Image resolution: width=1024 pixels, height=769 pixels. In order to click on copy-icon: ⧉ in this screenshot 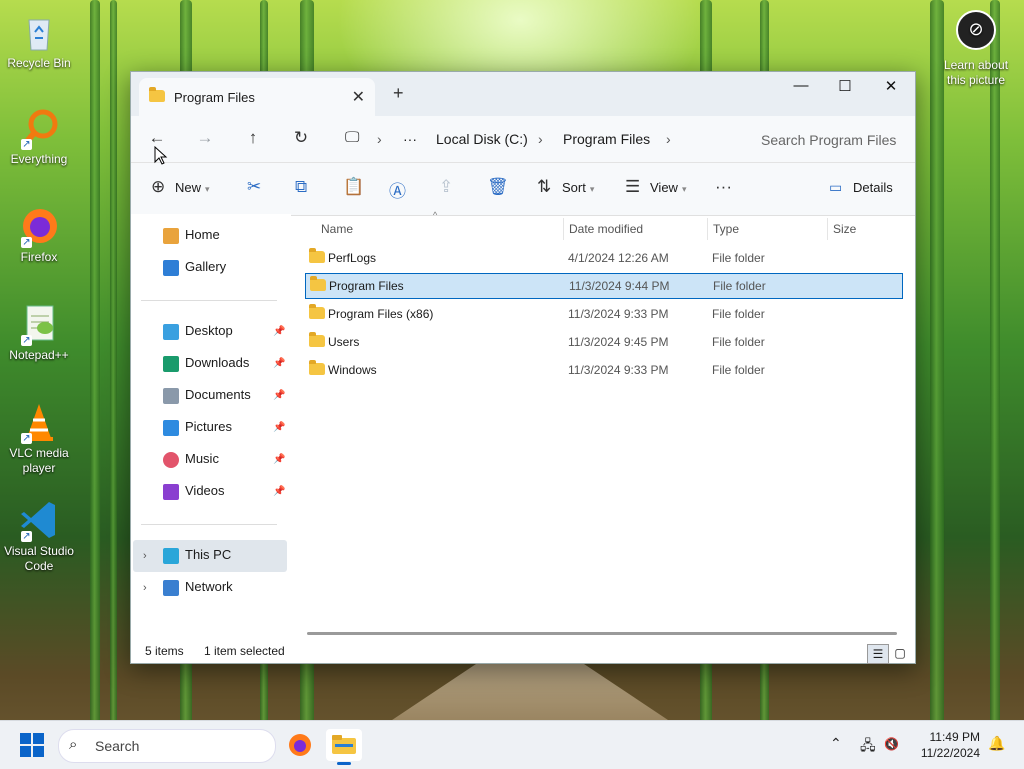, I will do `click(301, 187)`.